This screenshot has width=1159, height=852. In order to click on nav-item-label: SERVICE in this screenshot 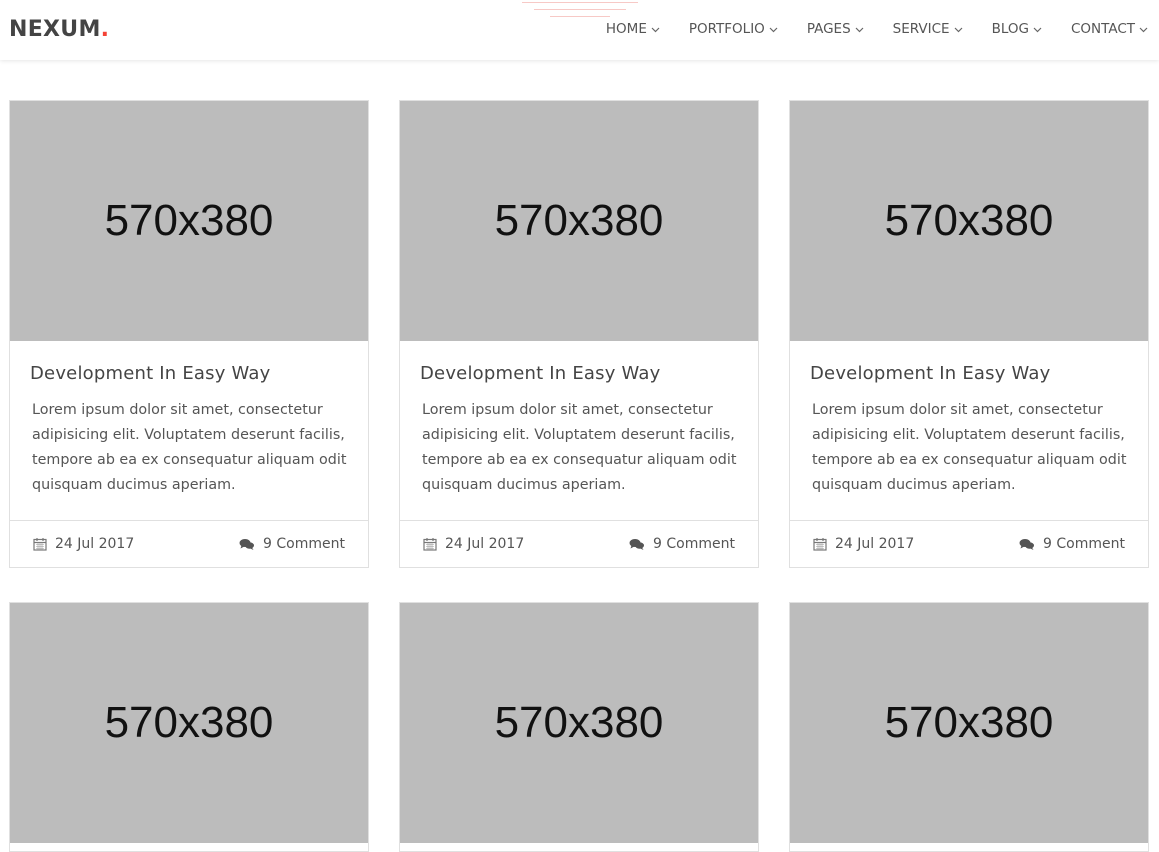, I will do `click(921, 29)`.